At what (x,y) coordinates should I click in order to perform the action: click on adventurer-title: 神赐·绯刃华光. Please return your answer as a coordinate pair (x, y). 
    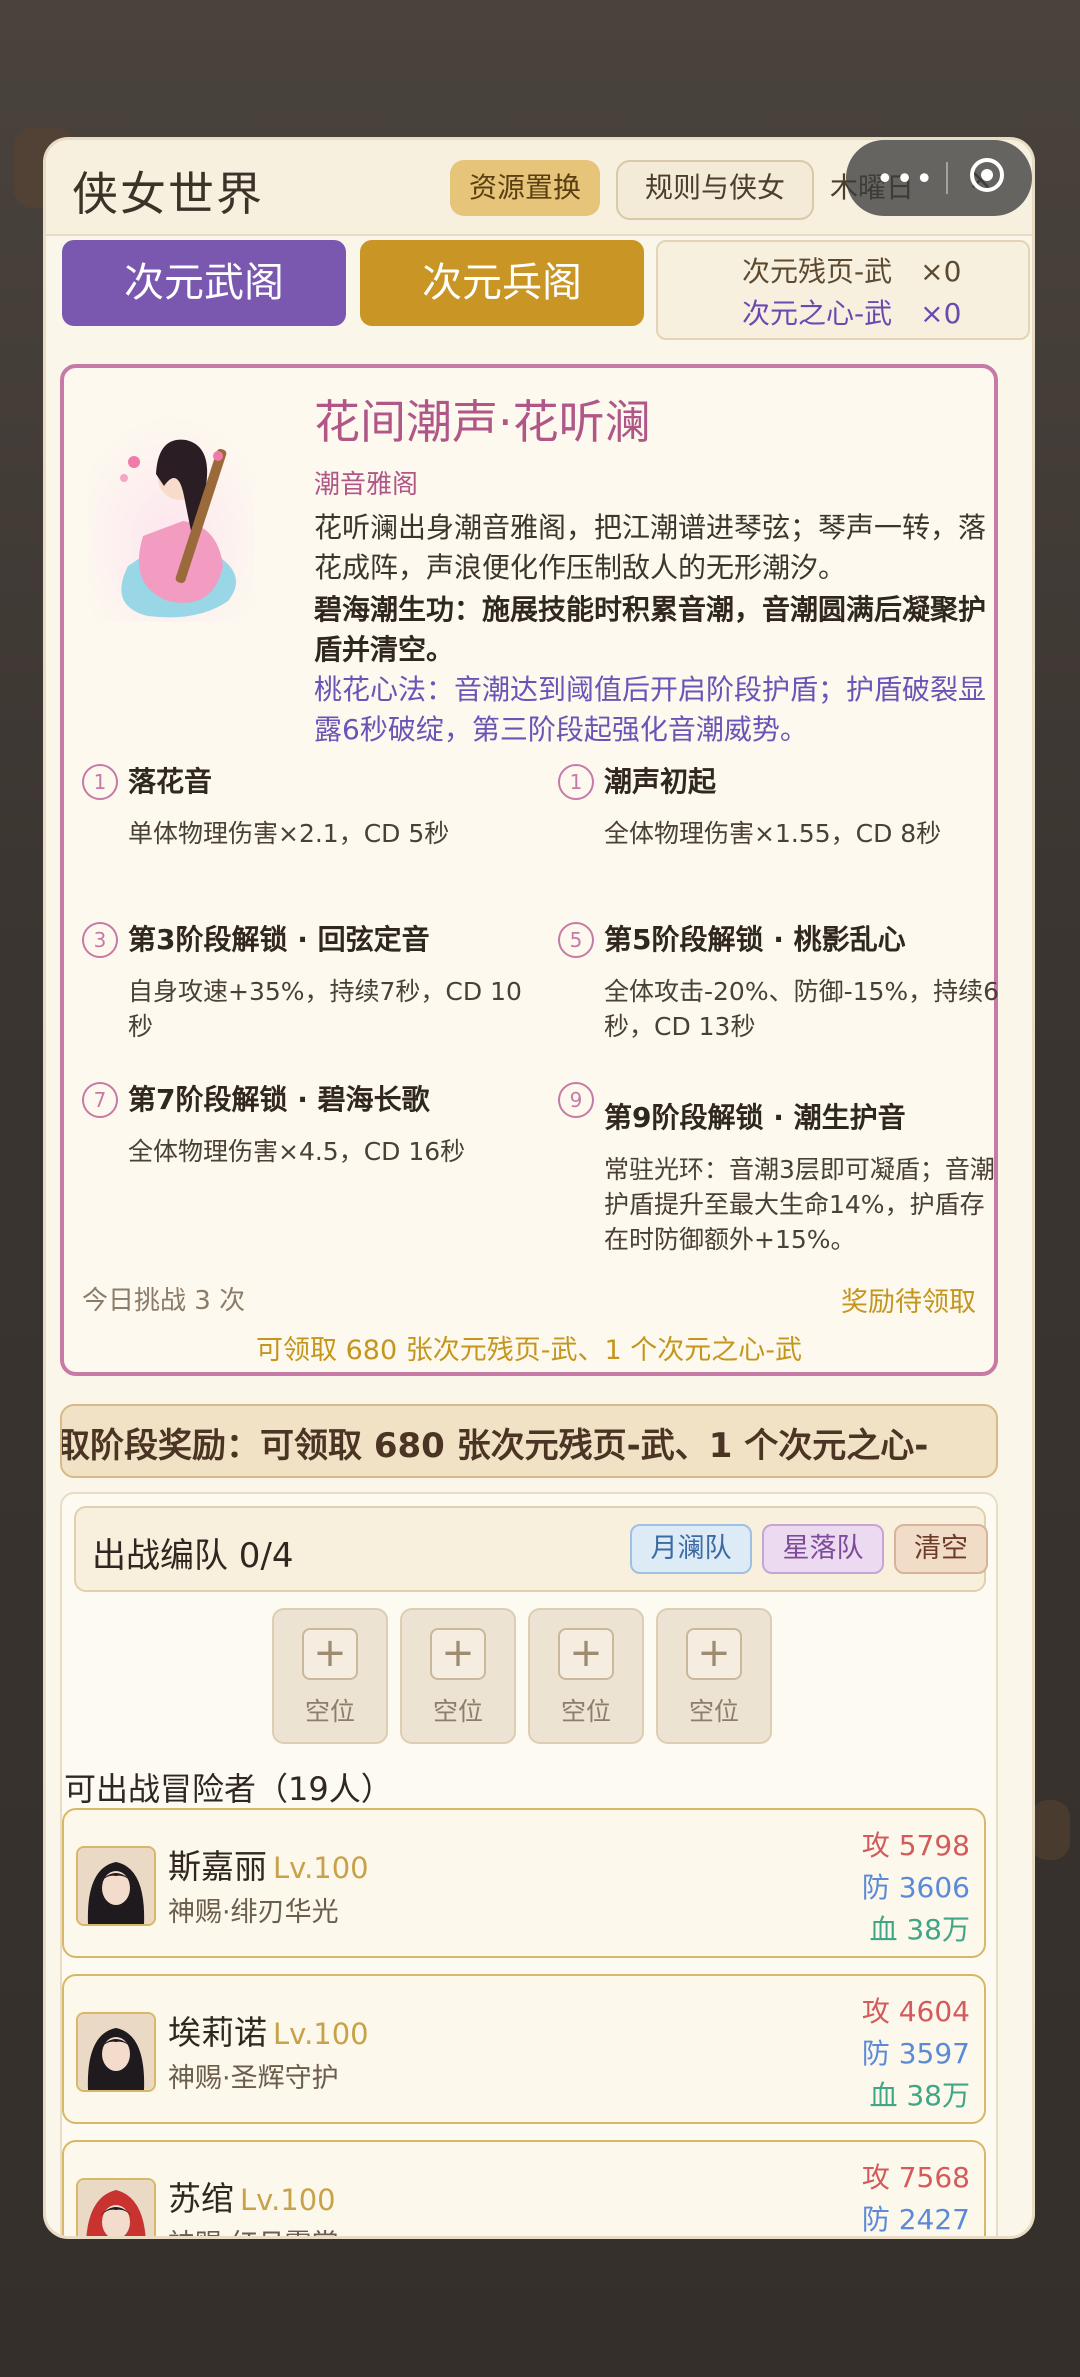
    Looking at the image, I should click on (253, 1912).